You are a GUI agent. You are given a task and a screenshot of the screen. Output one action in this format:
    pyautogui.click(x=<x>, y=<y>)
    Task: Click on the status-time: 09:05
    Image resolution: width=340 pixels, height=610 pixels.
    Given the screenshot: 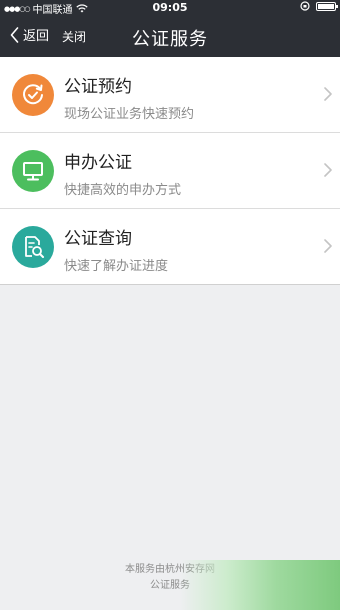 What is the action you would take?
    pyautogui.click(x=170, y=7)
    